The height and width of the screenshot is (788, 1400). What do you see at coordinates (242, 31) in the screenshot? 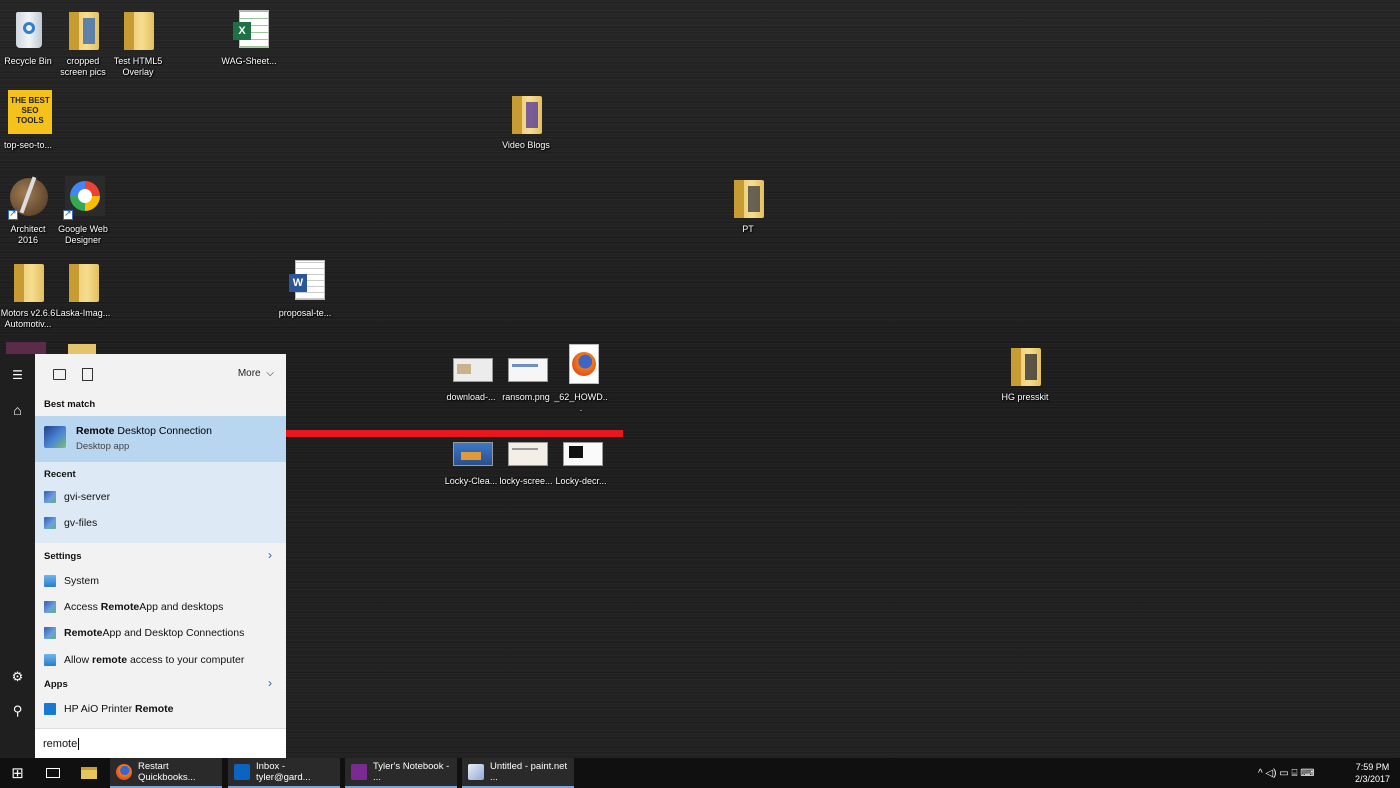
I see `excel-badge: X` at bounding box center [242, 31].